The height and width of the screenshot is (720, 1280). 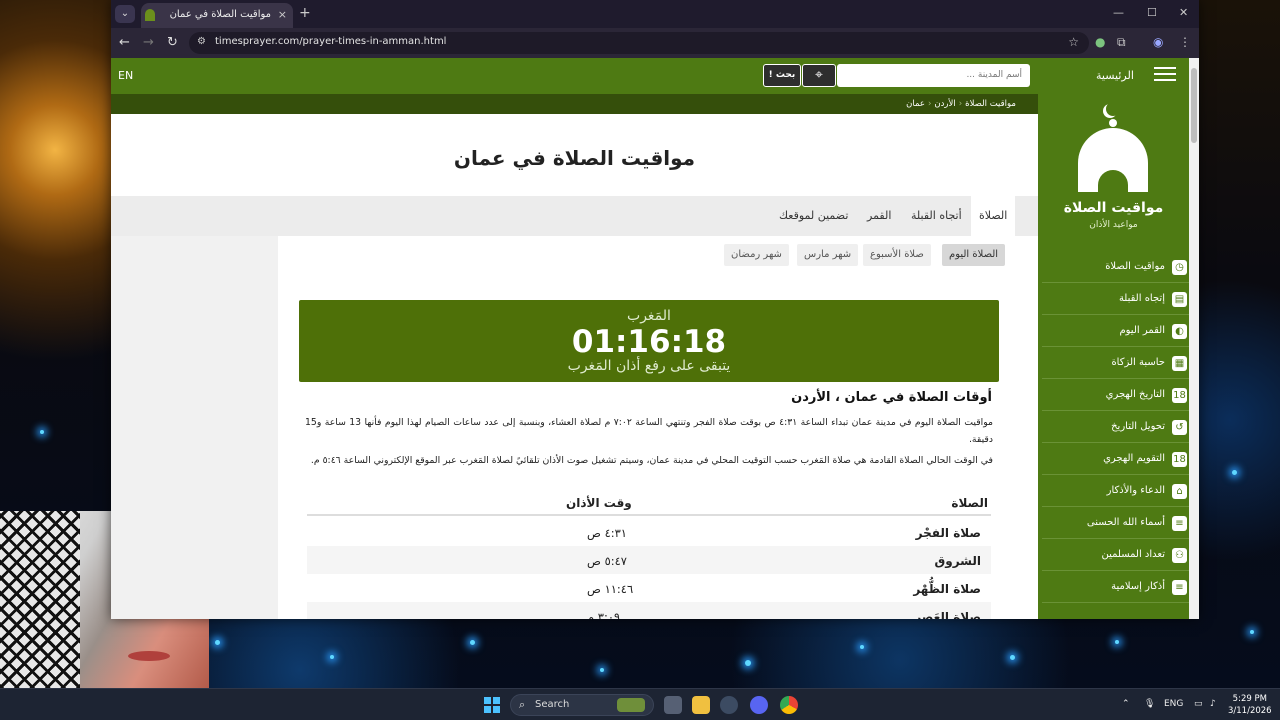 What do you see at coordinates (1183, 12) in the screenshot?
I see `close-window-icon: ✕` at bounding box center [1183, 12].